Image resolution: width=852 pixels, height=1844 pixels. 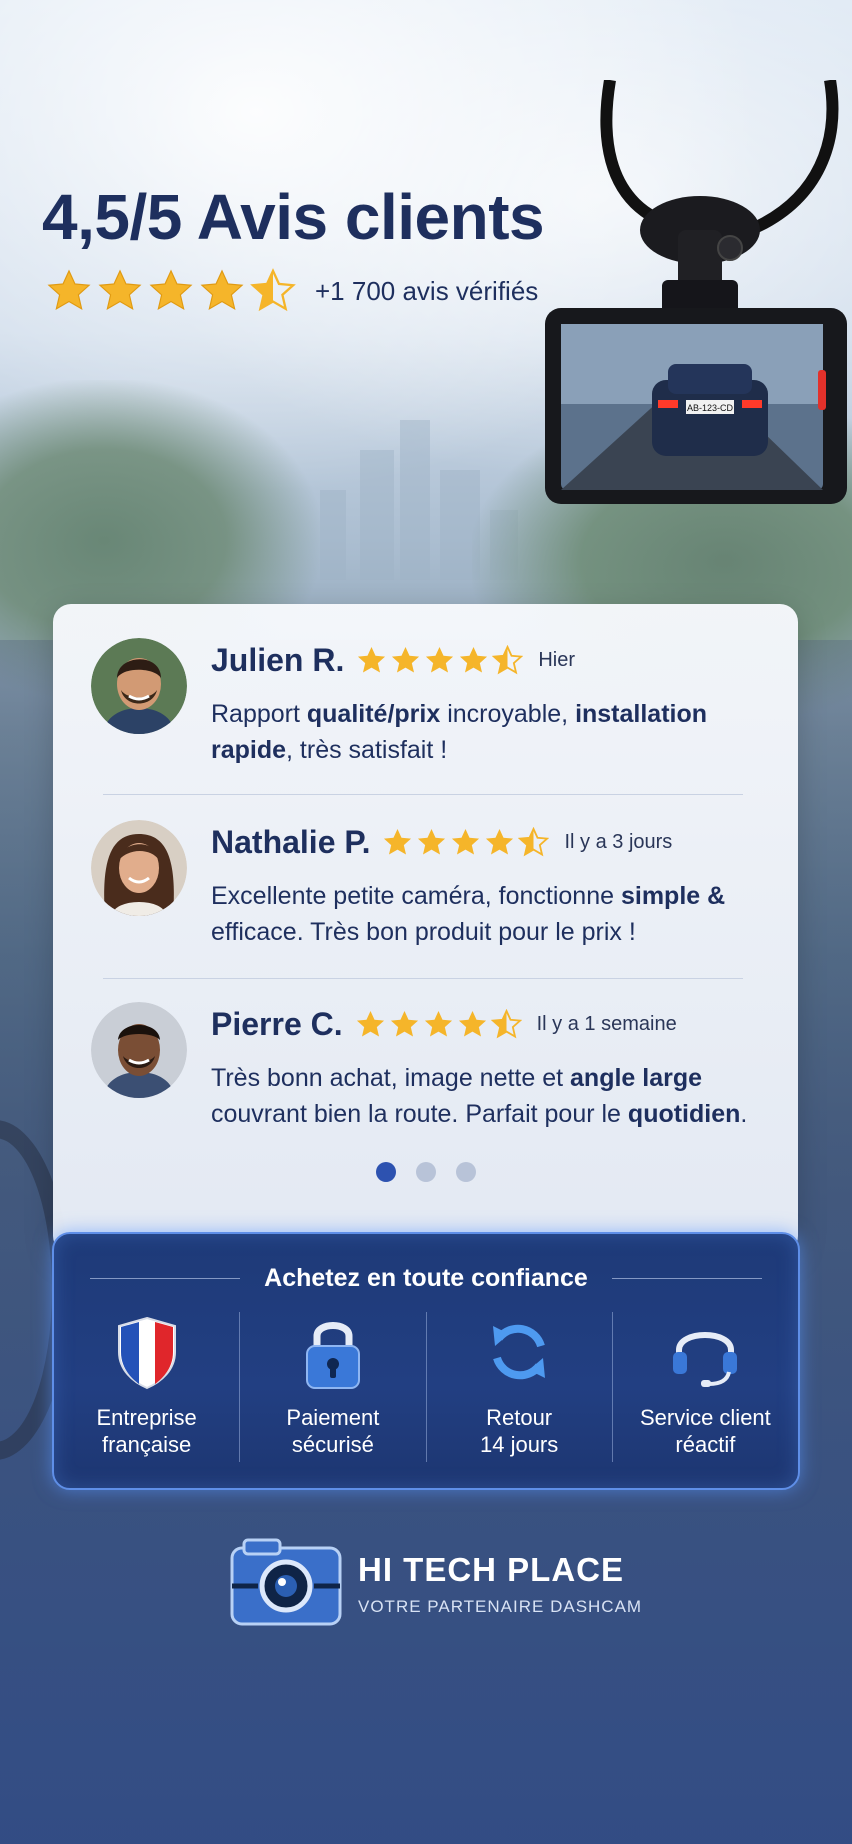 I want to click on overall-rating: +1 700 avis vérifiés, so click(x=292, y=291).